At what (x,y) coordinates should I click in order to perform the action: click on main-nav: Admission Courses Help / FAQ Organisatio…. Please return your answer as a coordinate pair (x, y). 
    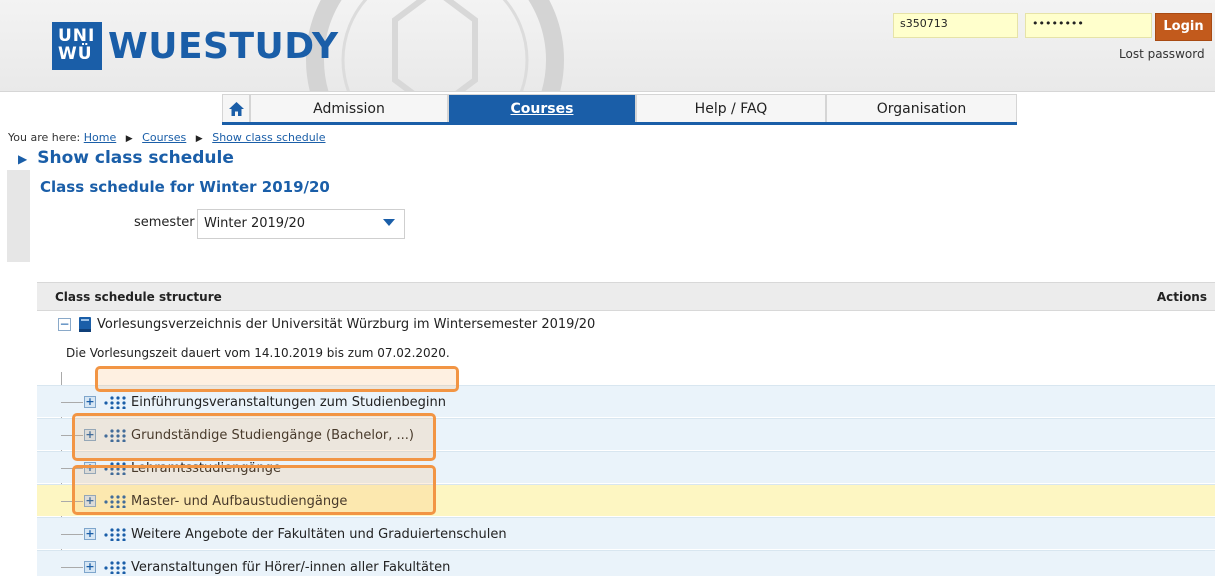
    Looking at the image, I should click on (619, 109).